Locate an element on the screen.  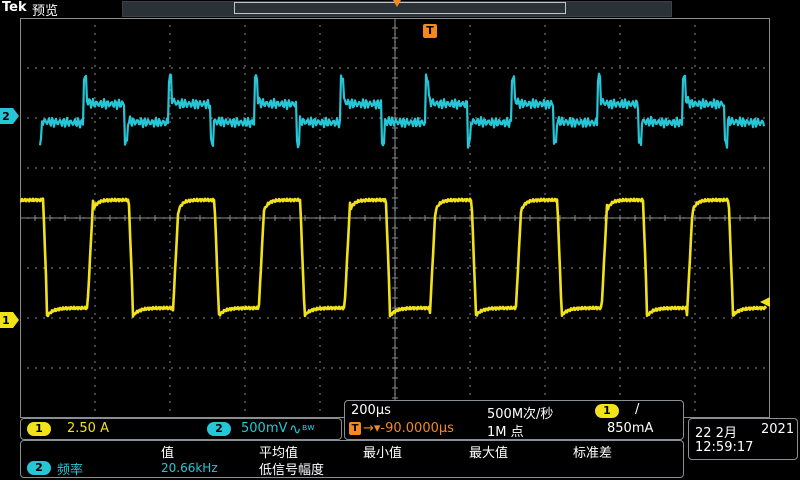
measurement-panel: 值 平均值 最小值 最大值 标准差 2 频率 20.66kHz 低信号幅度 is located at coordinates (352, 459).